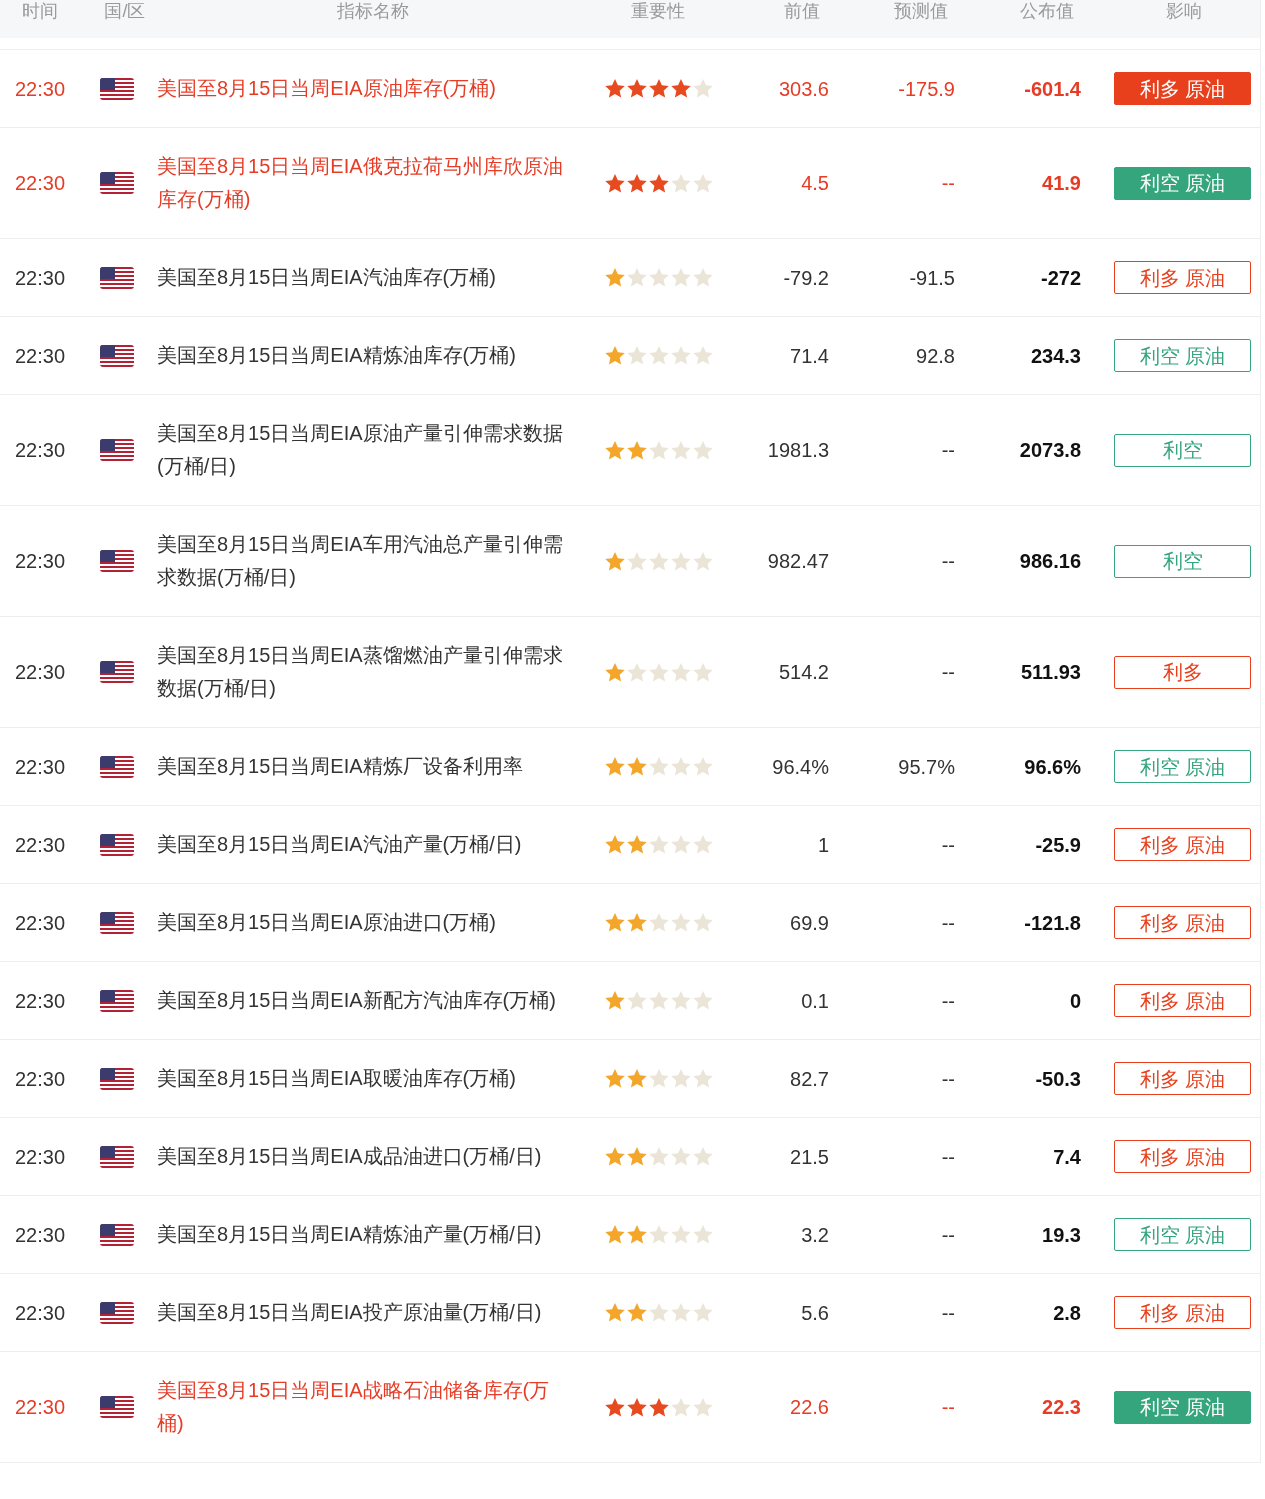  Describe the element at coordinates (932, 278) in the screenshot. I see `forecast-value: -91.5` at that location.